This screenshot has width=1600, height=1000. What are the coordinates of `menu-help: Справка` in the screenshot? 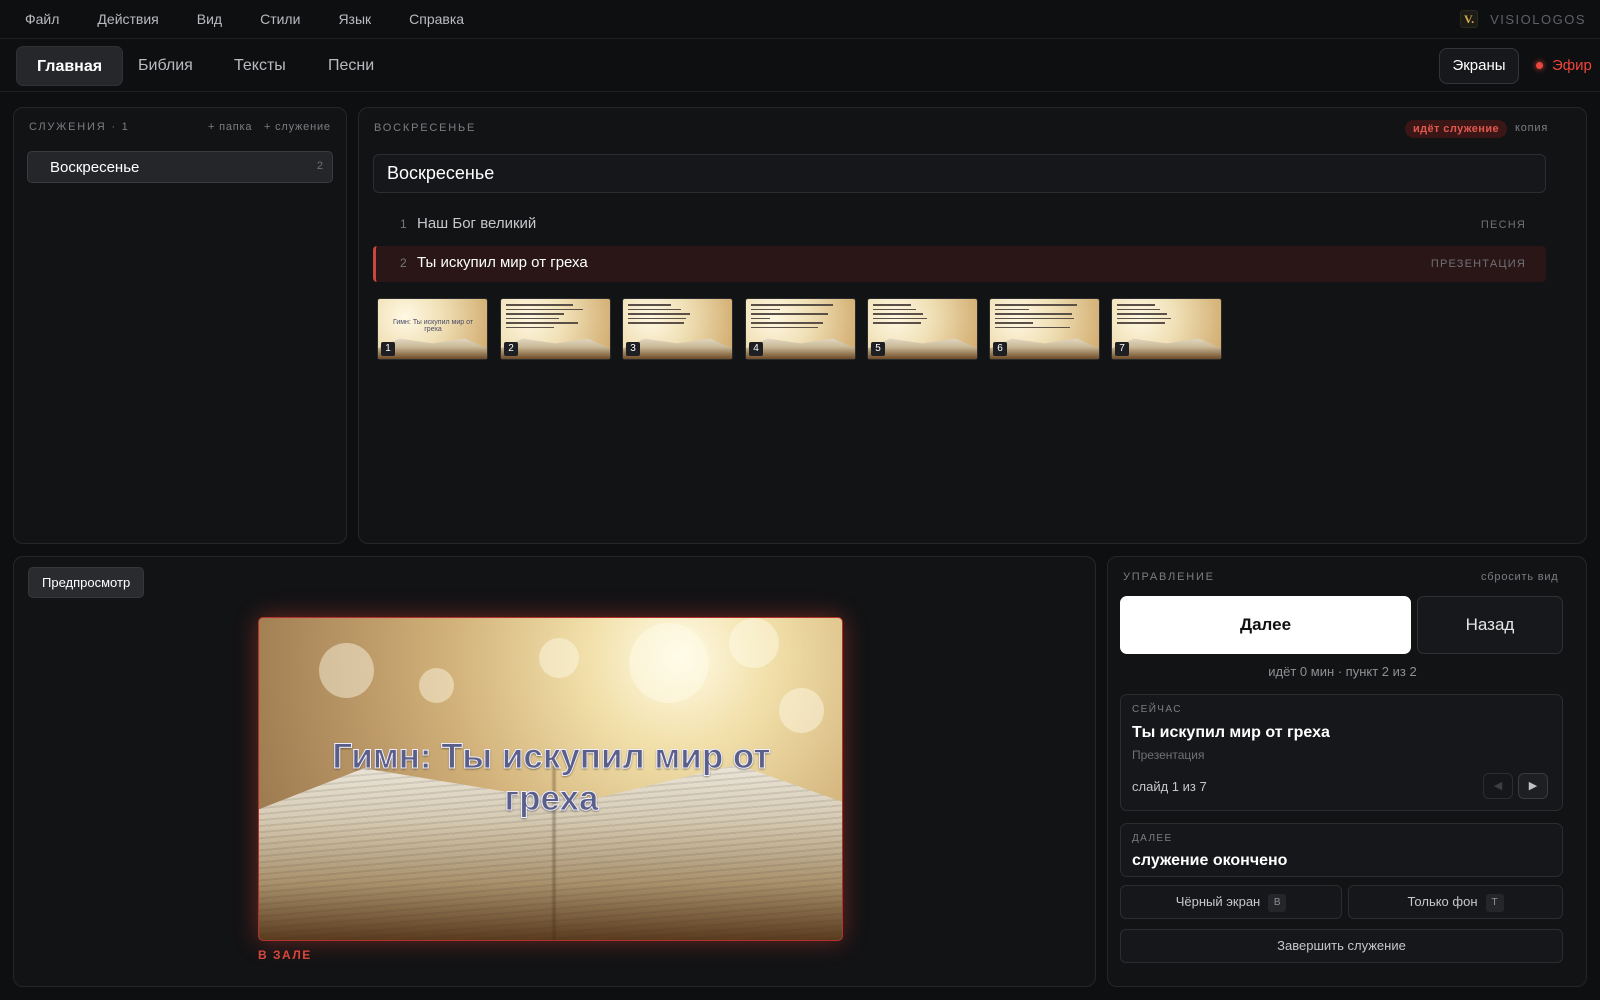 It's located at (436, 19).